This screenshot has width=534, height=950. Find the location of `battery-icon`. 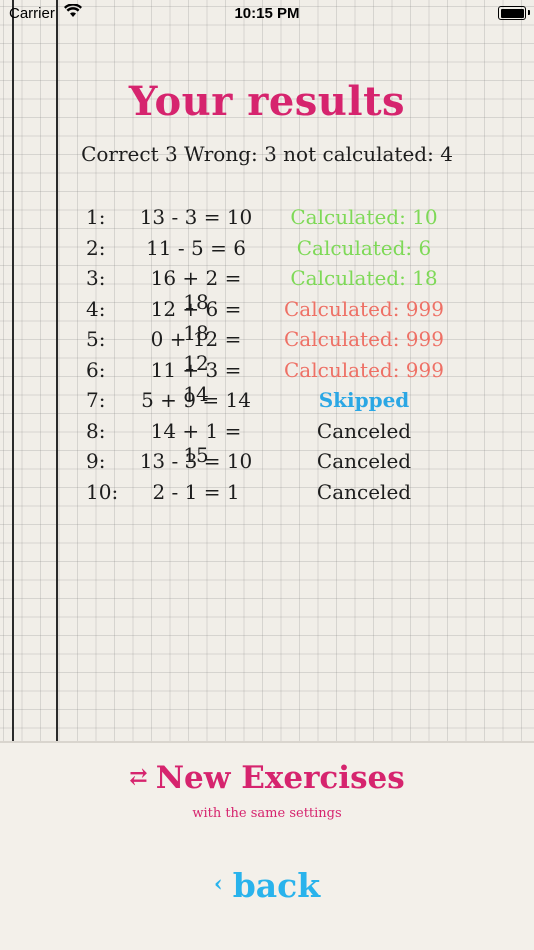

battery-icon is located at coordinates (514, 13).